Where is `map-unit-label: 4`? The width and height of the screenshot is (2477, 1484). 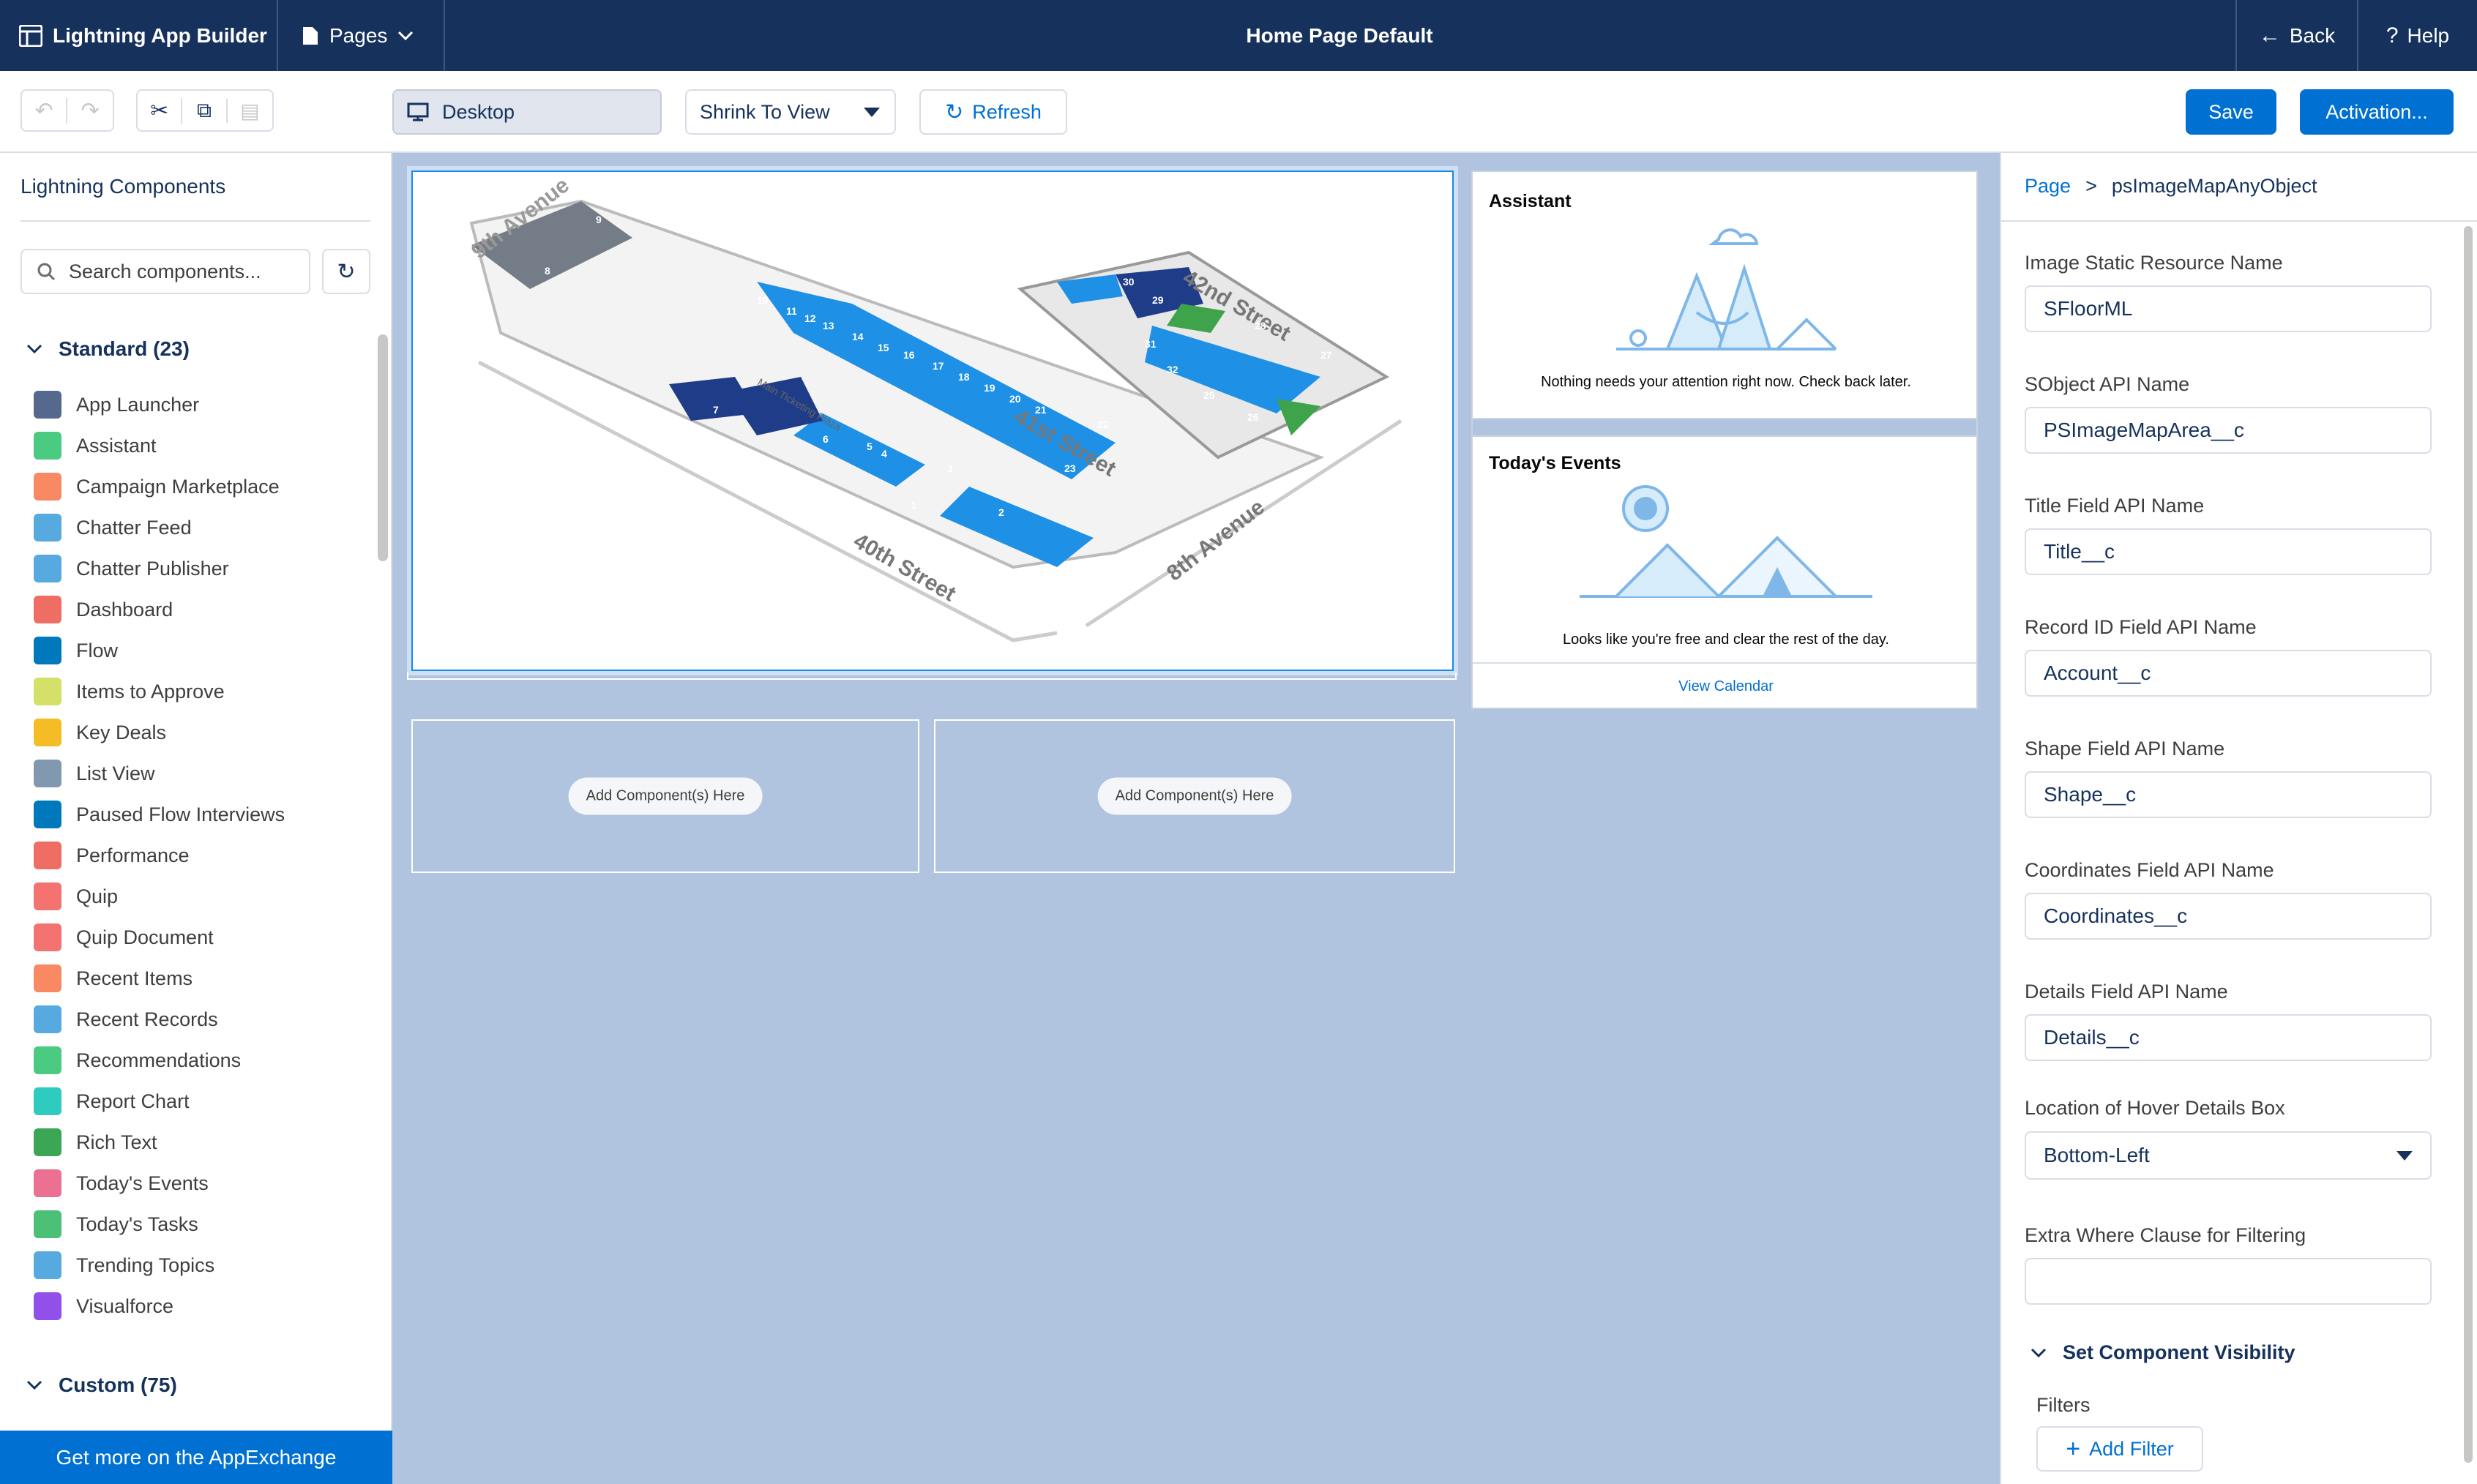 map-unit-label: 4 is located at coordinates (884, 454).